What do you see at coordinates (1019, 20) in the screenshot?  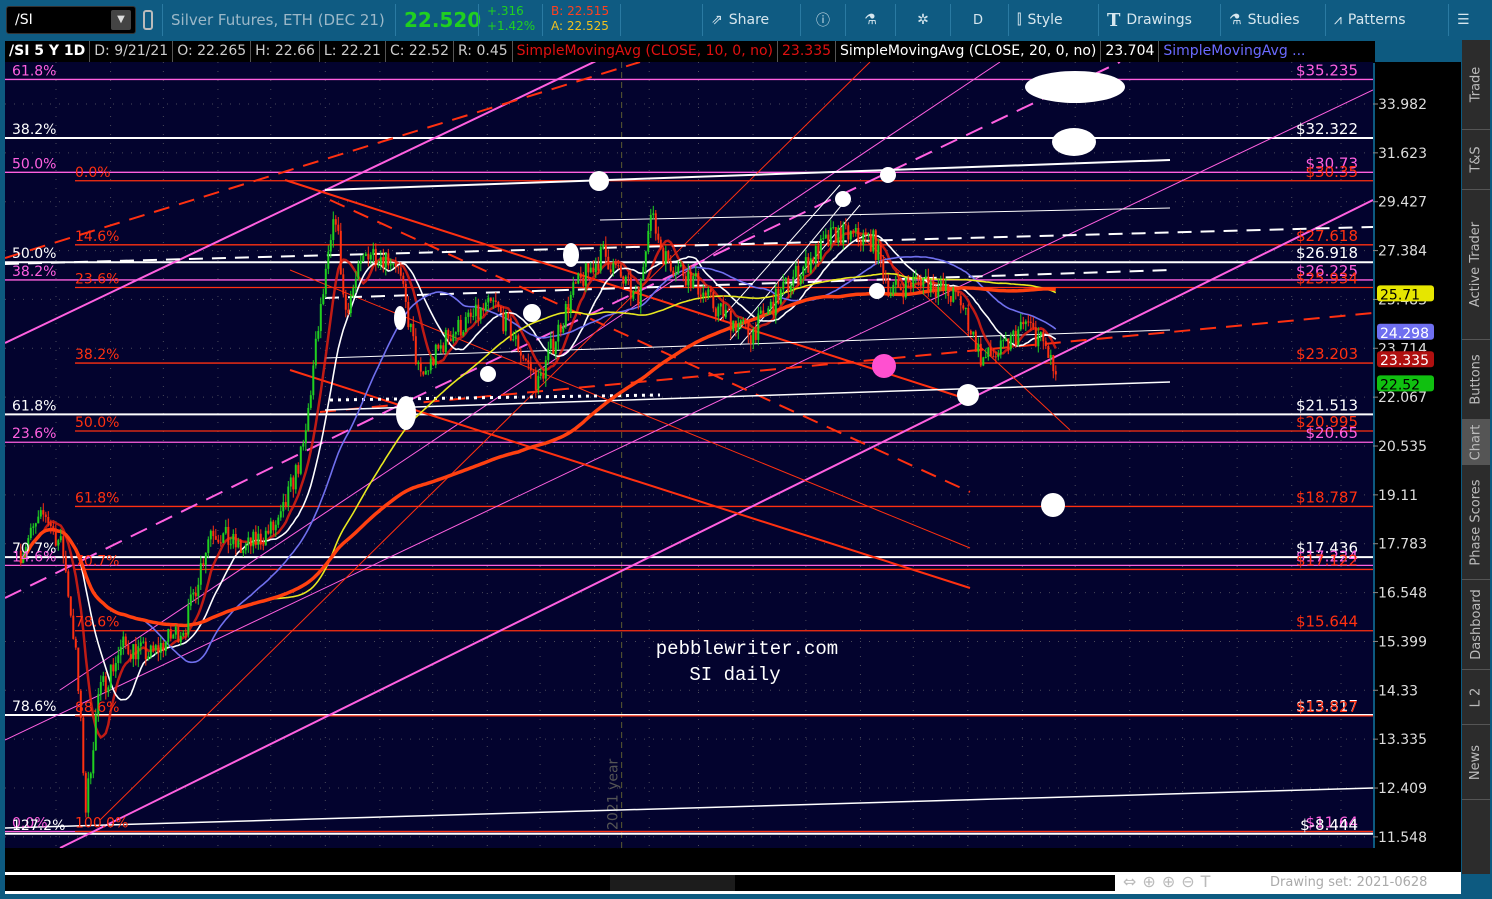 I see `candle-icon: ⫿` at bounding box center [1019, 20].